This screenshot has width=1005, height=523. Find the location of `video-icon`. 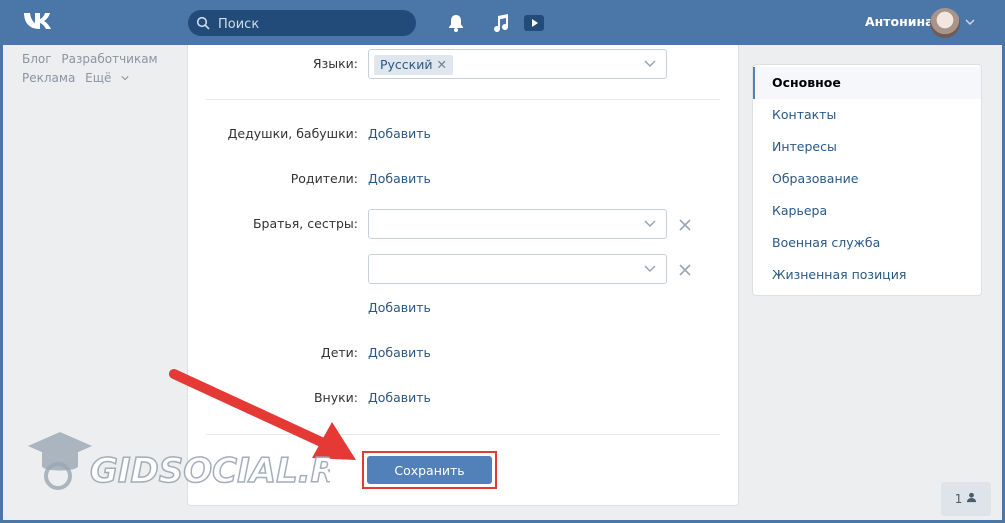

video-icon is located at coordinates (534, 23).